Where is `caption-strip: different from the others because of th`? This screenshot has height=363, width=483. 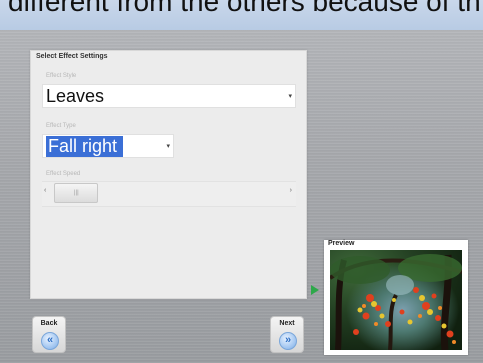
caption-strip: different from the others because of th is located at coordinates (241, 15).